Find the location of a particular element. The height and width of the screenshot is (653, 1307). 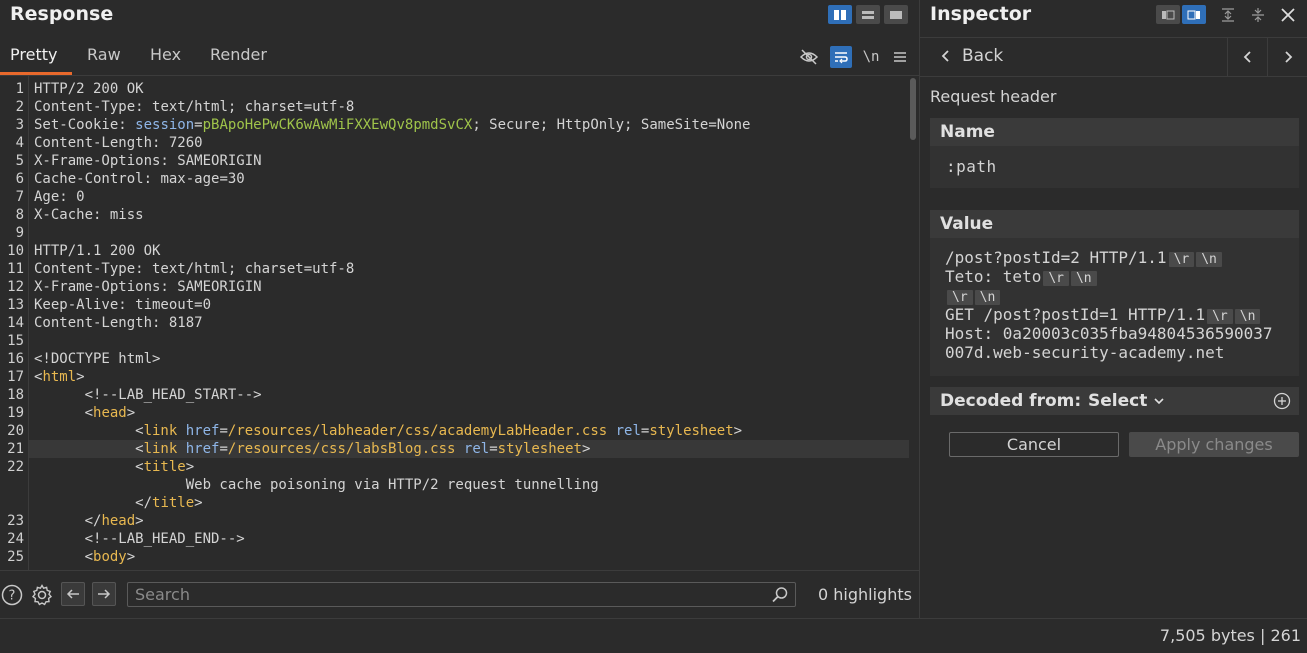

search-next-button is located at coordinates (104, 594).